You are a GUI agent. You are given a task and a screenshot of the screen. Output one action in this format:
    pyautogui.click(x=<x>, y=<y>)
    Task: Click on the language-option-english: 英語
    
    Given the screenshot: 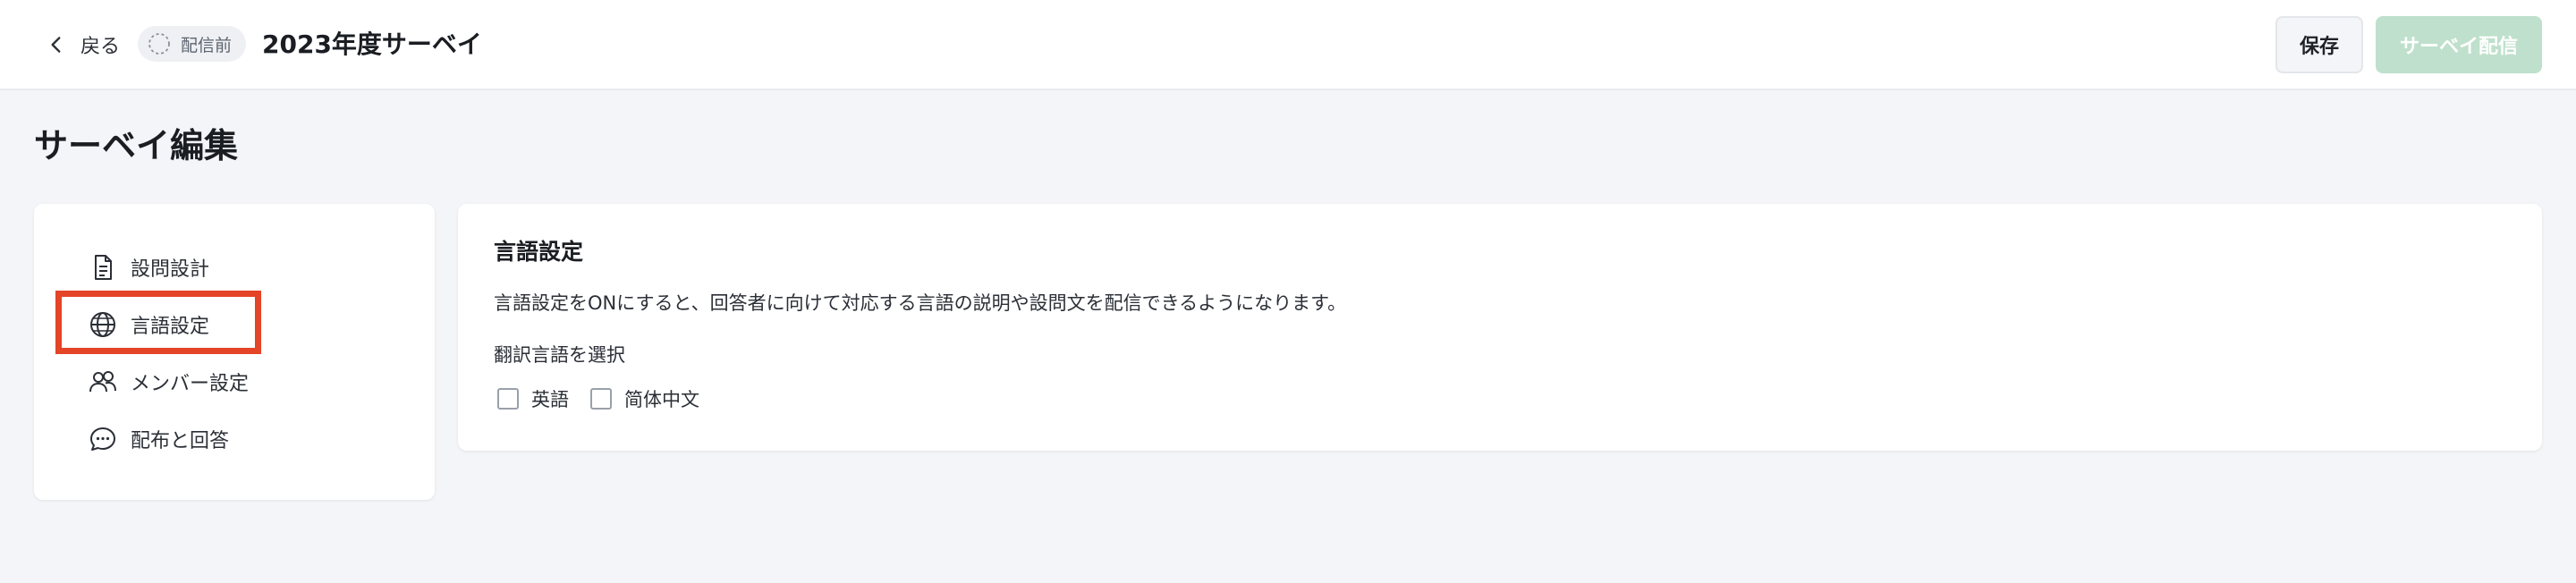 What is the action you would take?
    pyautogui.click(x=533, y=398)
    